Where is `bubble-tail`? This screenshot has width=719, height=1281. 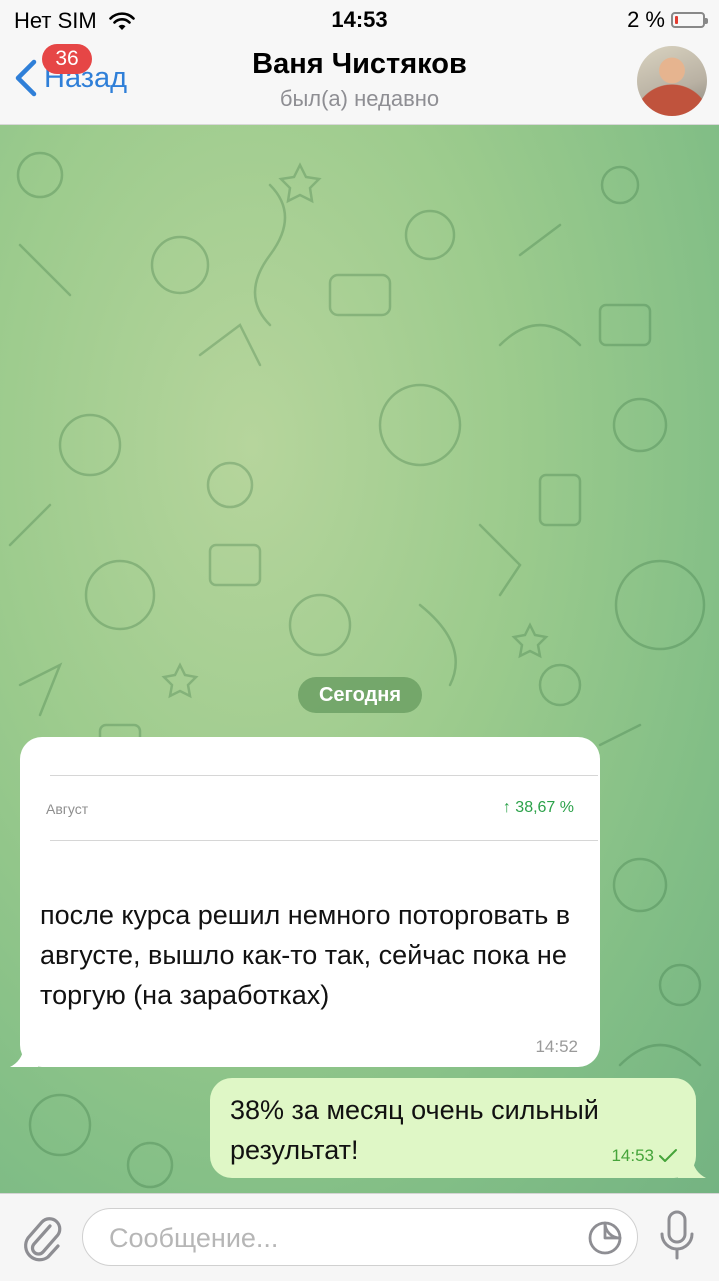
bubble-tail is located at coordinates (24, 1053).